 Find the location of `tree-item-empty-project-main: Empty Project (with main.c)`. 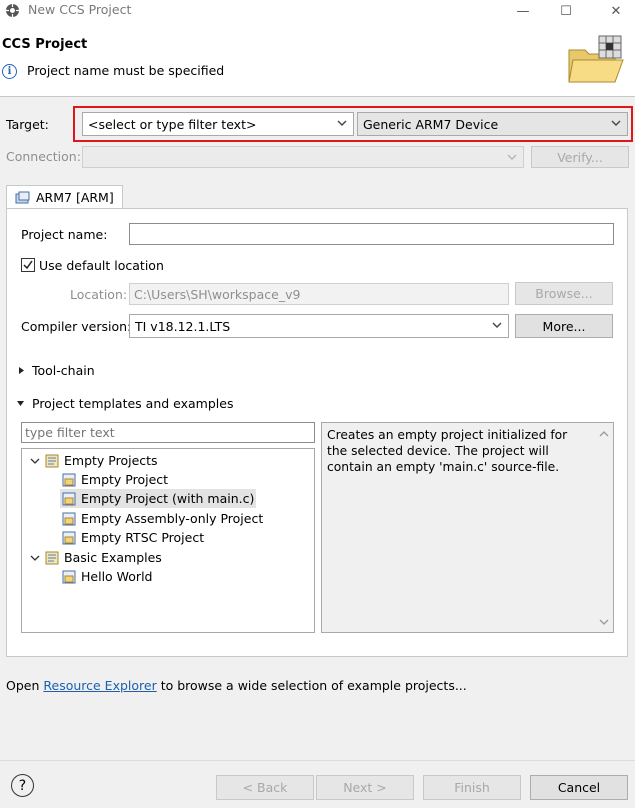

tree-item-empty-project-main: Empty Project (with main.c) is located at coordinates (158, 498).